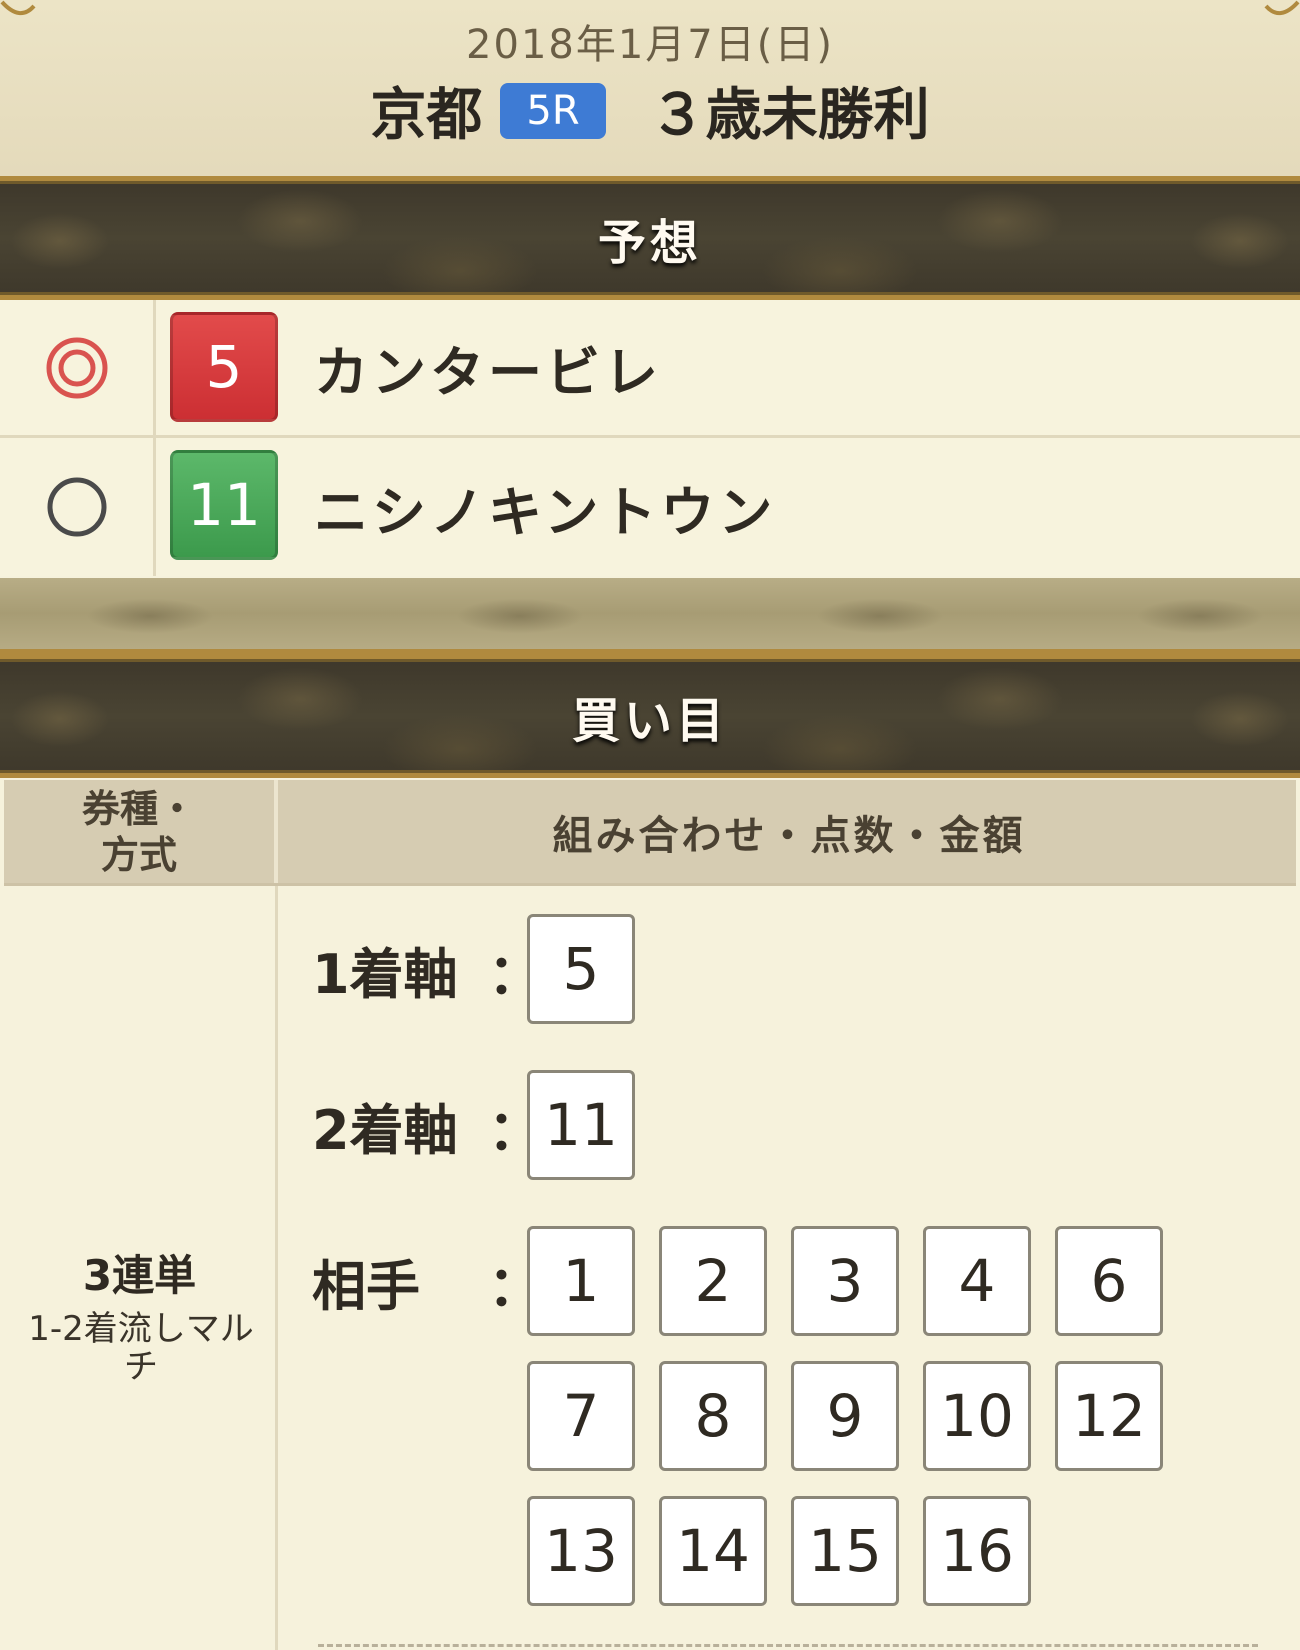  Describe the element at coordinates (713, 1416) in the screenshot. I see `partner-number: 8` at that location.